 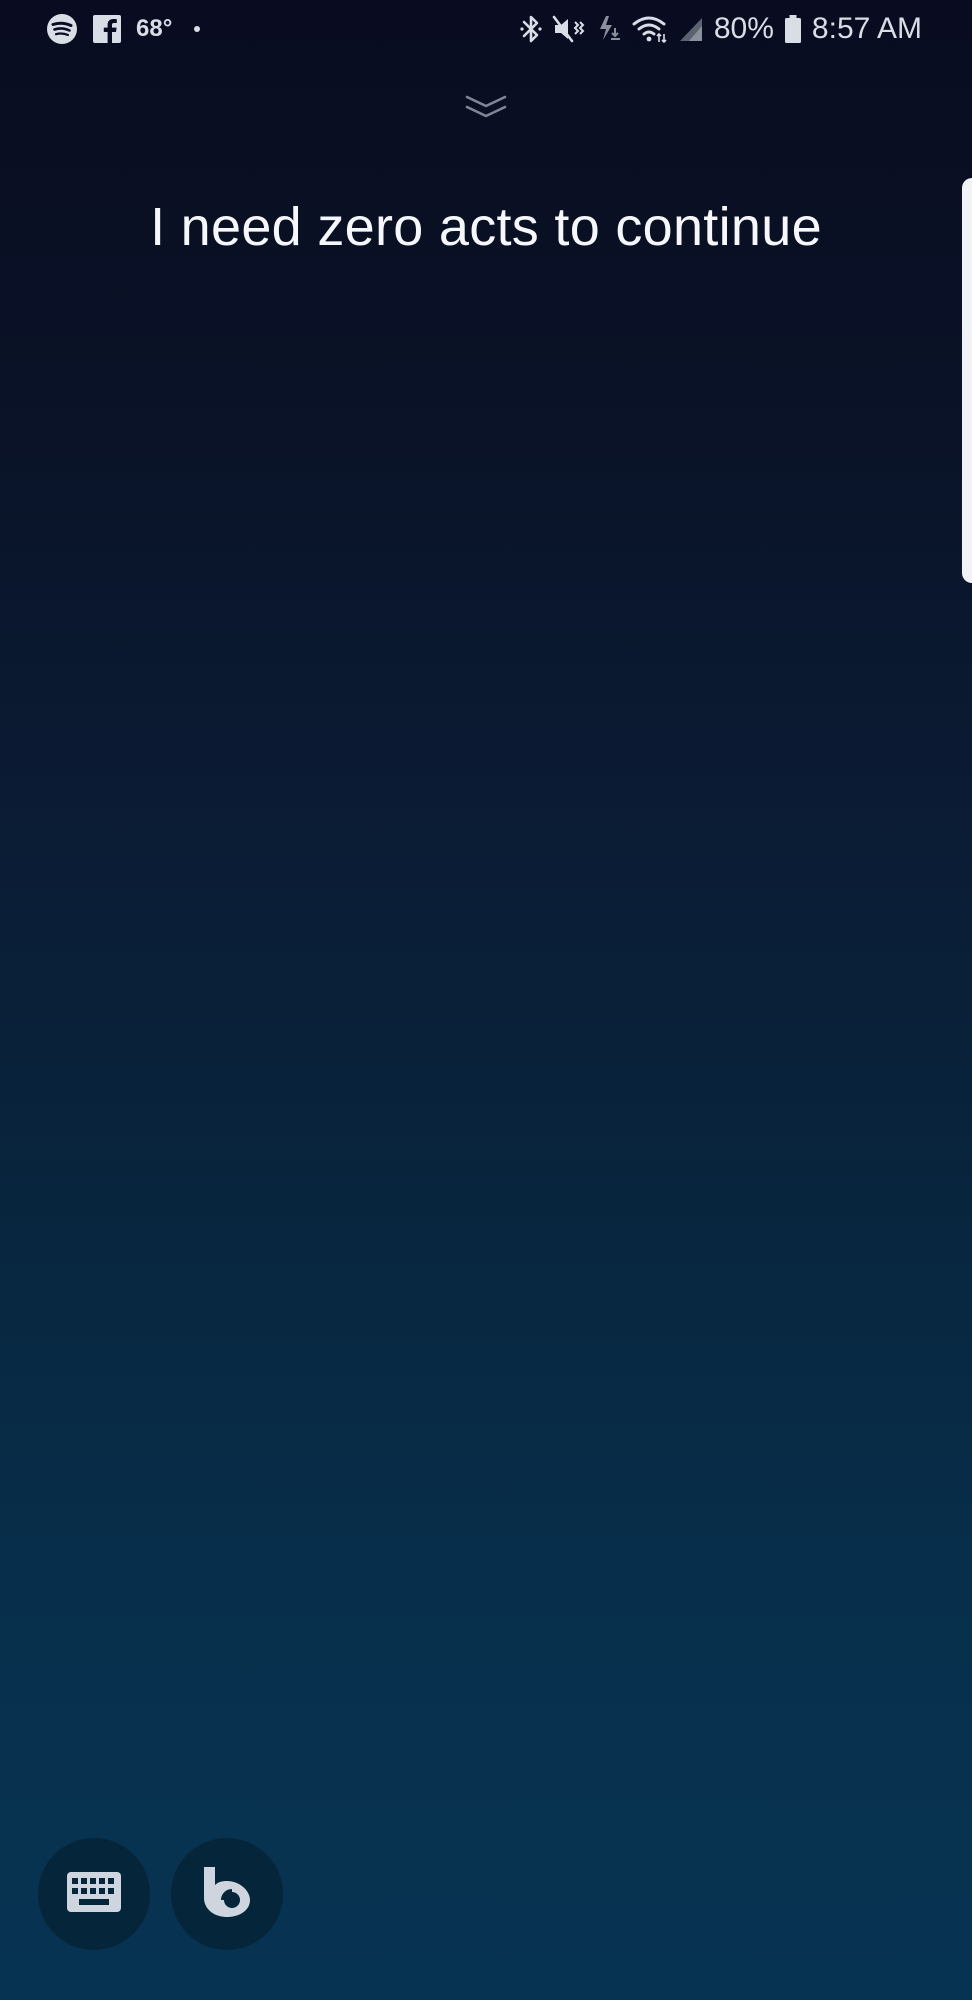 I want to click on wifi-icon, so click(x=650, y=29).